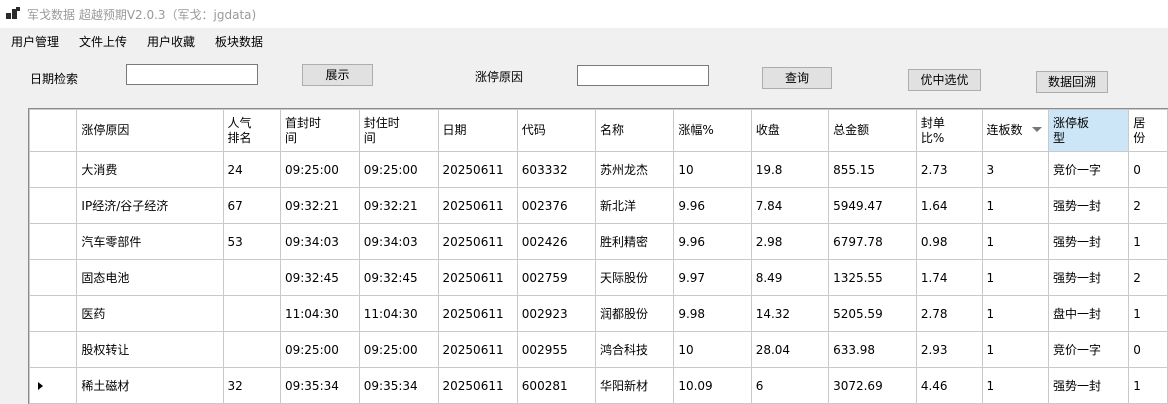 This screenshot has height=404, width=1168. Describe the element at coordinates (239, 41) in the screenshot. I see `menu-sector-data: 板块数据` at that location.